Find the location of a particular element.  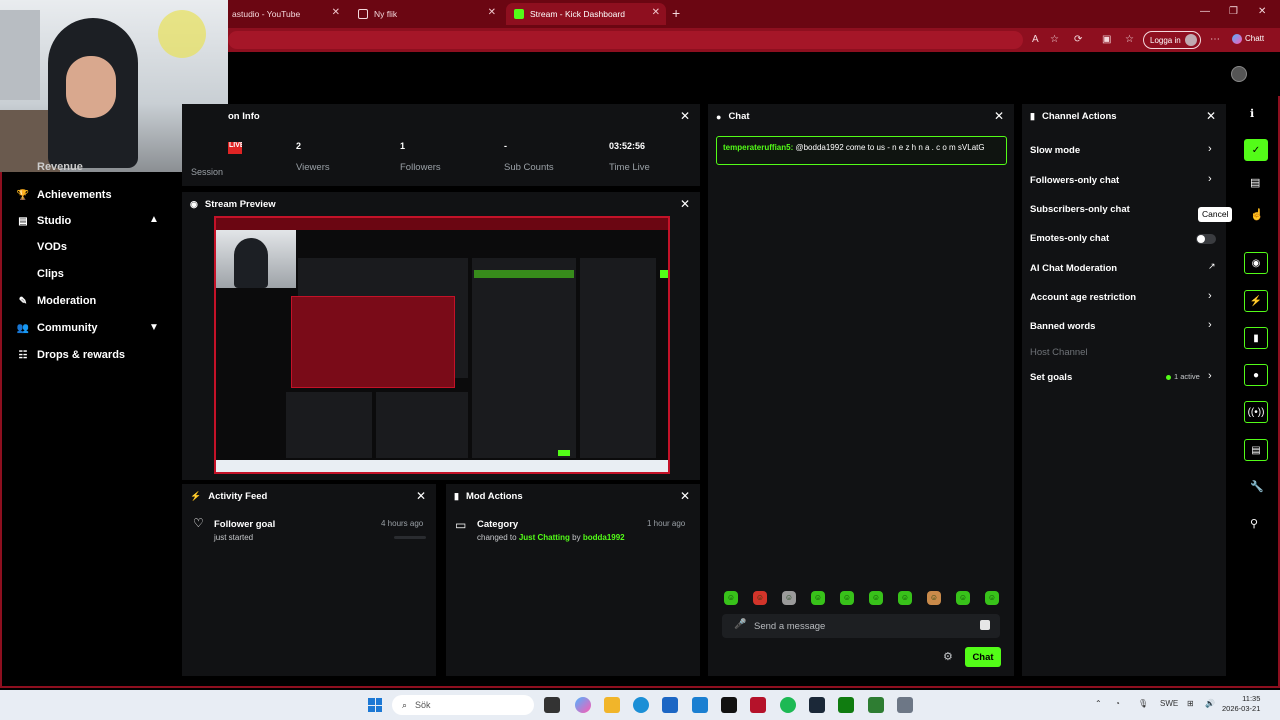

action-account-age: Account age restriction is located at coordinates (1083, 297).